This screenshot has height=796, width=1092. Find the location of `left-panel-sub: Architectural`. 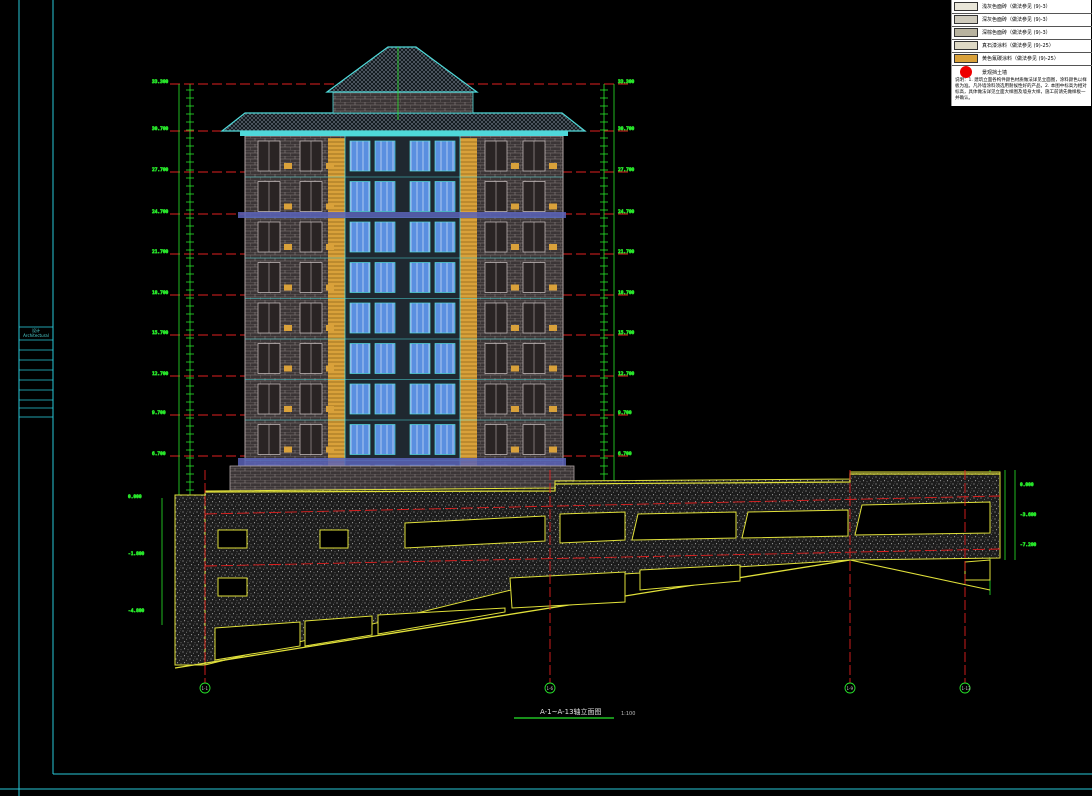

left-panel-sub: Architectural is located at coordinates (36, 335).